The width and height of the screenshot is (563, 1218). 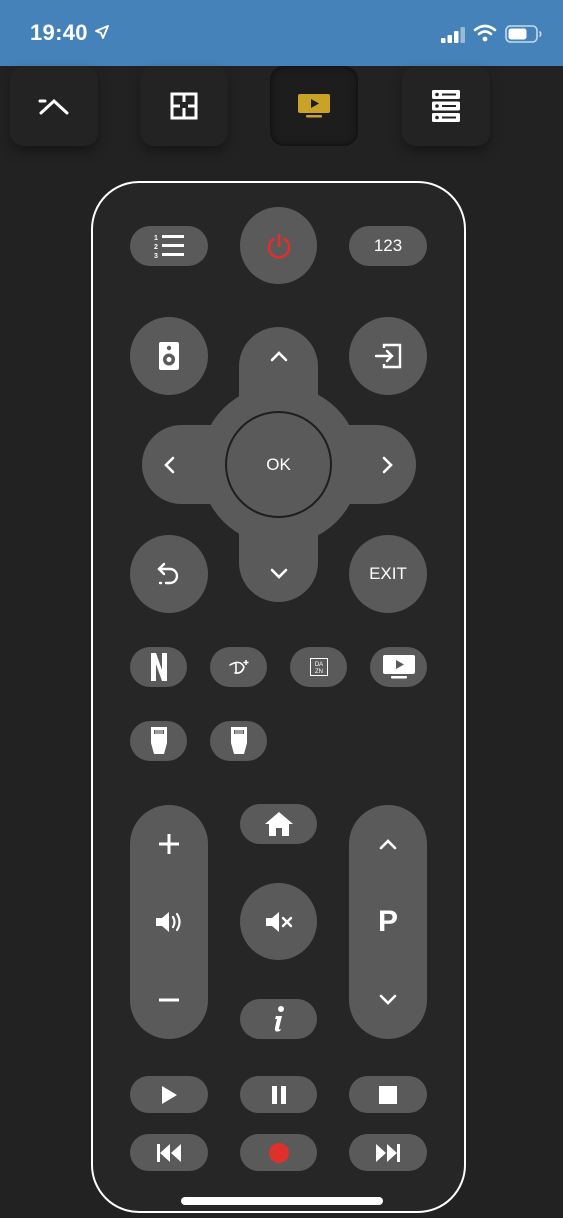 I want to click on ok-button: OK, so click(x=278, y=464).